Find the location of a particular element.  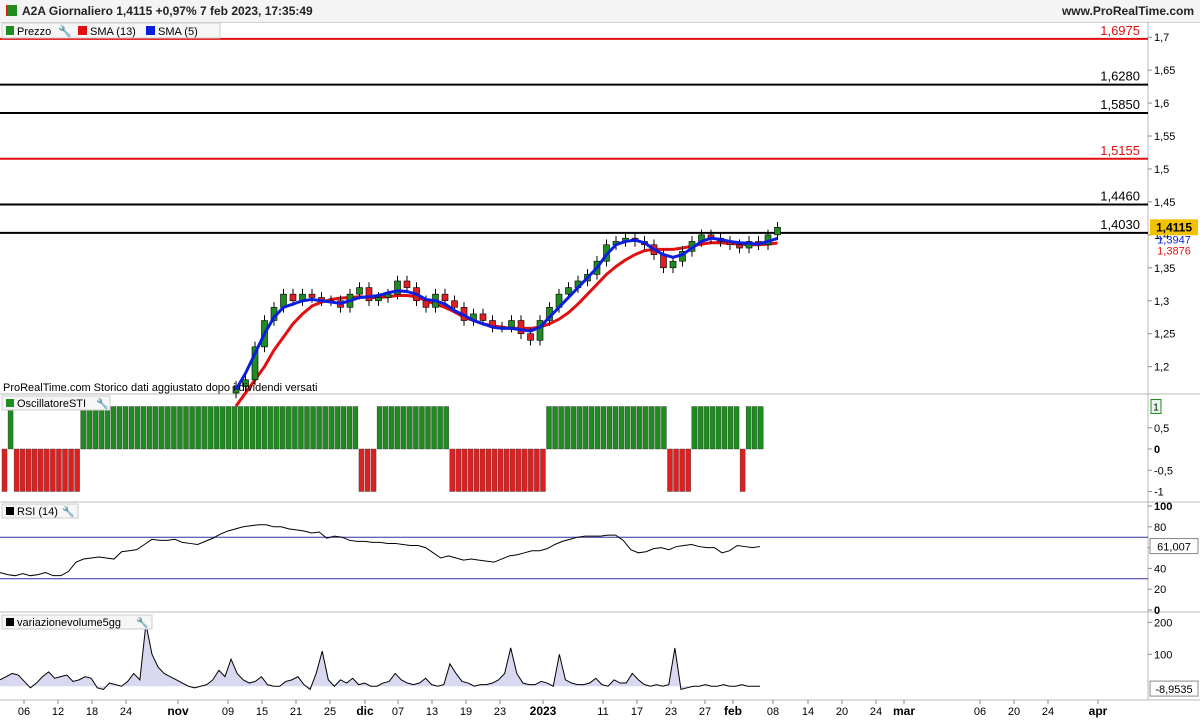

volume-fill is located at coordinates (380, 656).